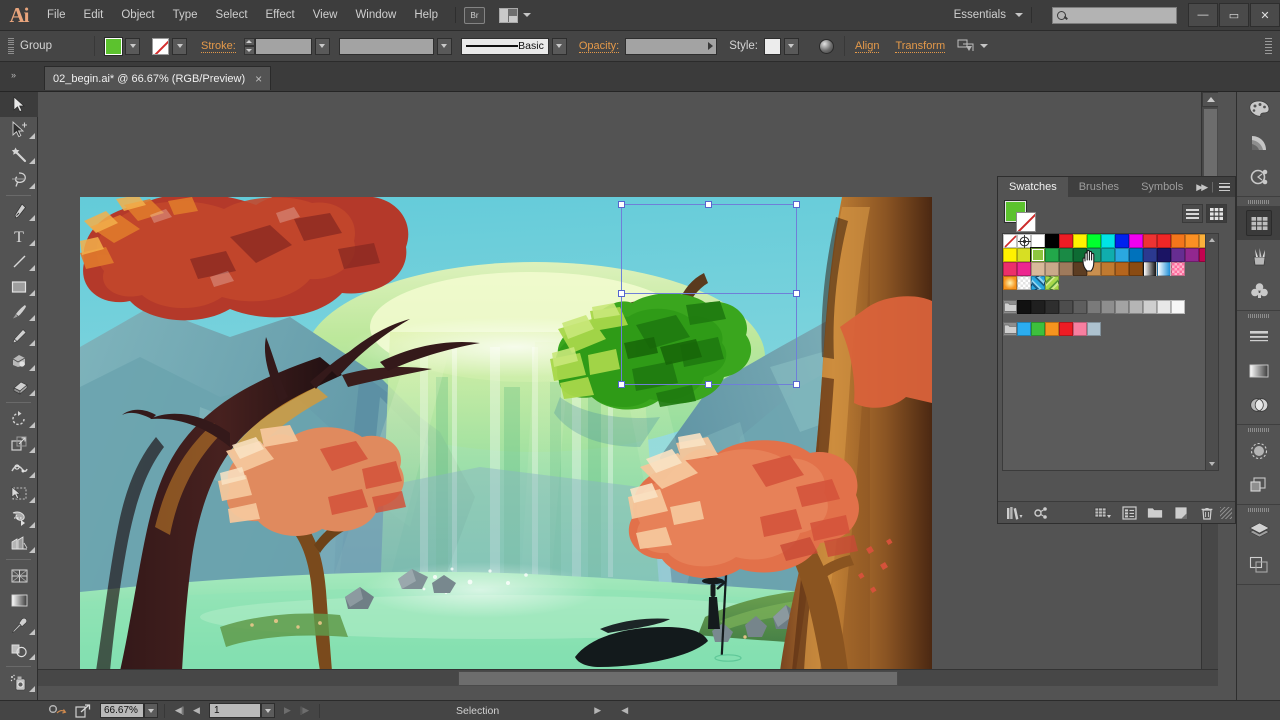 The image size is (1280, 720). Describe the element at coordinates (597, 710) in the screenshot. I see `status-menu-button: ▶` at that location.